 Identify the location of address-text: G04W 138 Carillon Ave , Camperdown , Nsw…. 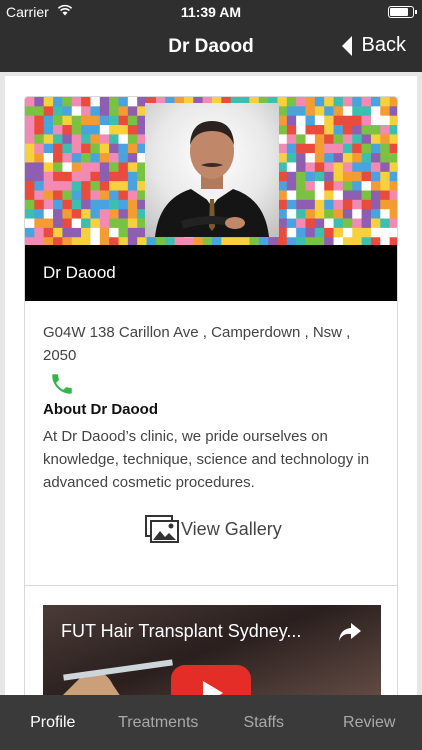
(197, 344).